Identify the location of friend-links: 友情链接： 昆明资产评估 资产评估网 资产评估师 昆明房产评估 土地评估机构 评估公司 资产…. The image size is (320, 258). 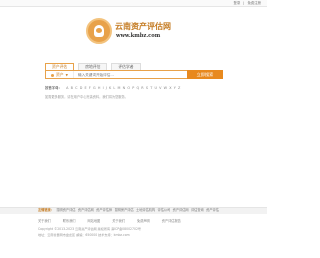
(128, 210).